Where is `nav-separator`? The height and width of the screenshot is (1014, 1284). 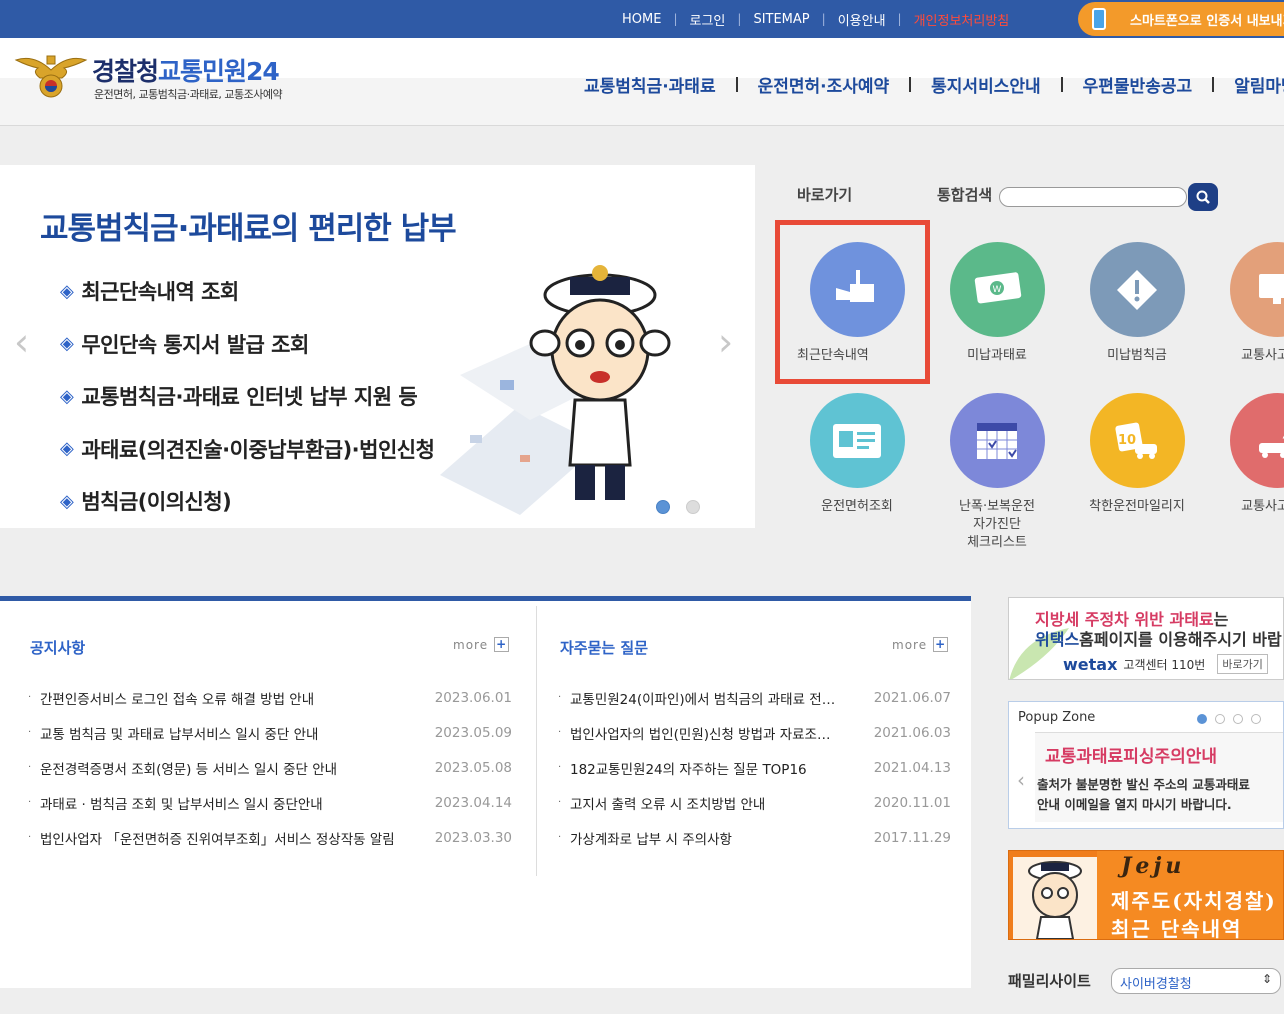
nav-separator is located at coordinates (1061, 84).